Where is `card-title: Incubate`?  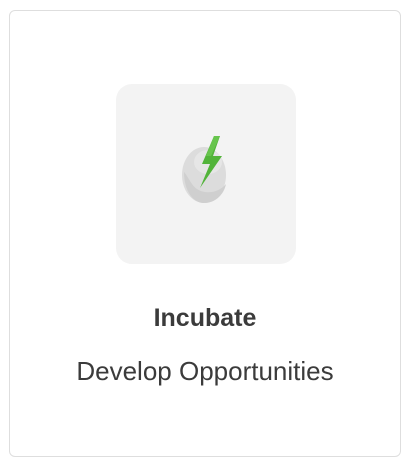
card-title: Incubate is located at coordinates (205, 318).